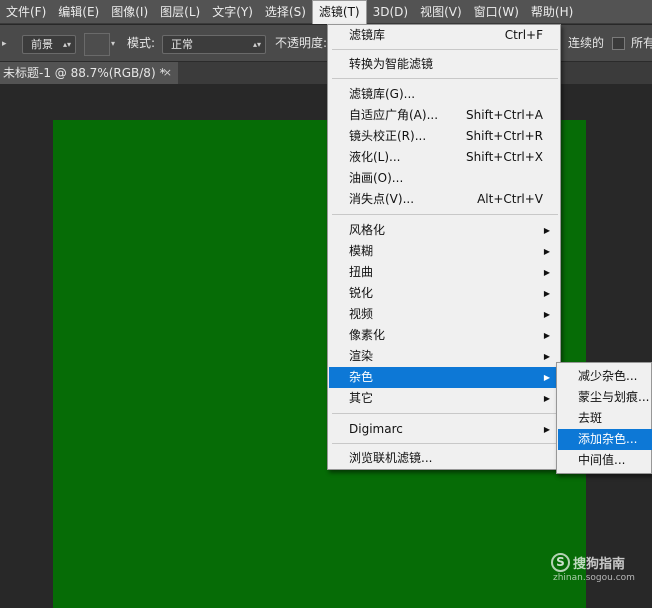 This screenshot has width=652, height=608. What do you see at coordinates (361, 251) in the screenshot?
I see `menu-item-label: 模糊` at bounding box center [361, 251].